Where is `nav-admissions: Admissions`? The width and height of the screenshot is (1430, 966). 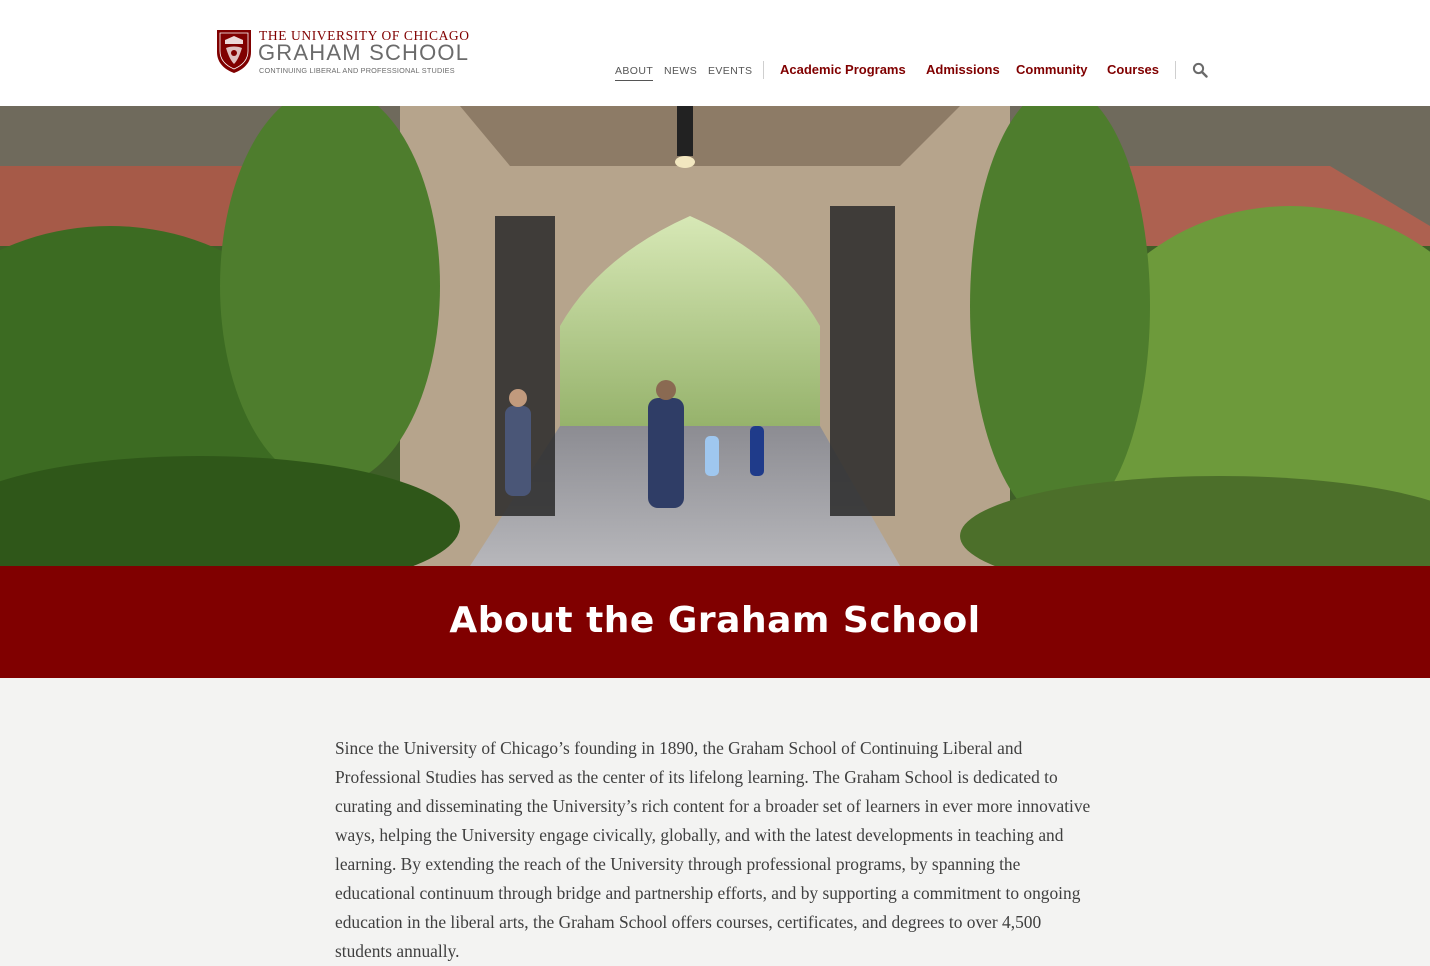 nav-admissions: Admissions is located at coordinates (963, 69).